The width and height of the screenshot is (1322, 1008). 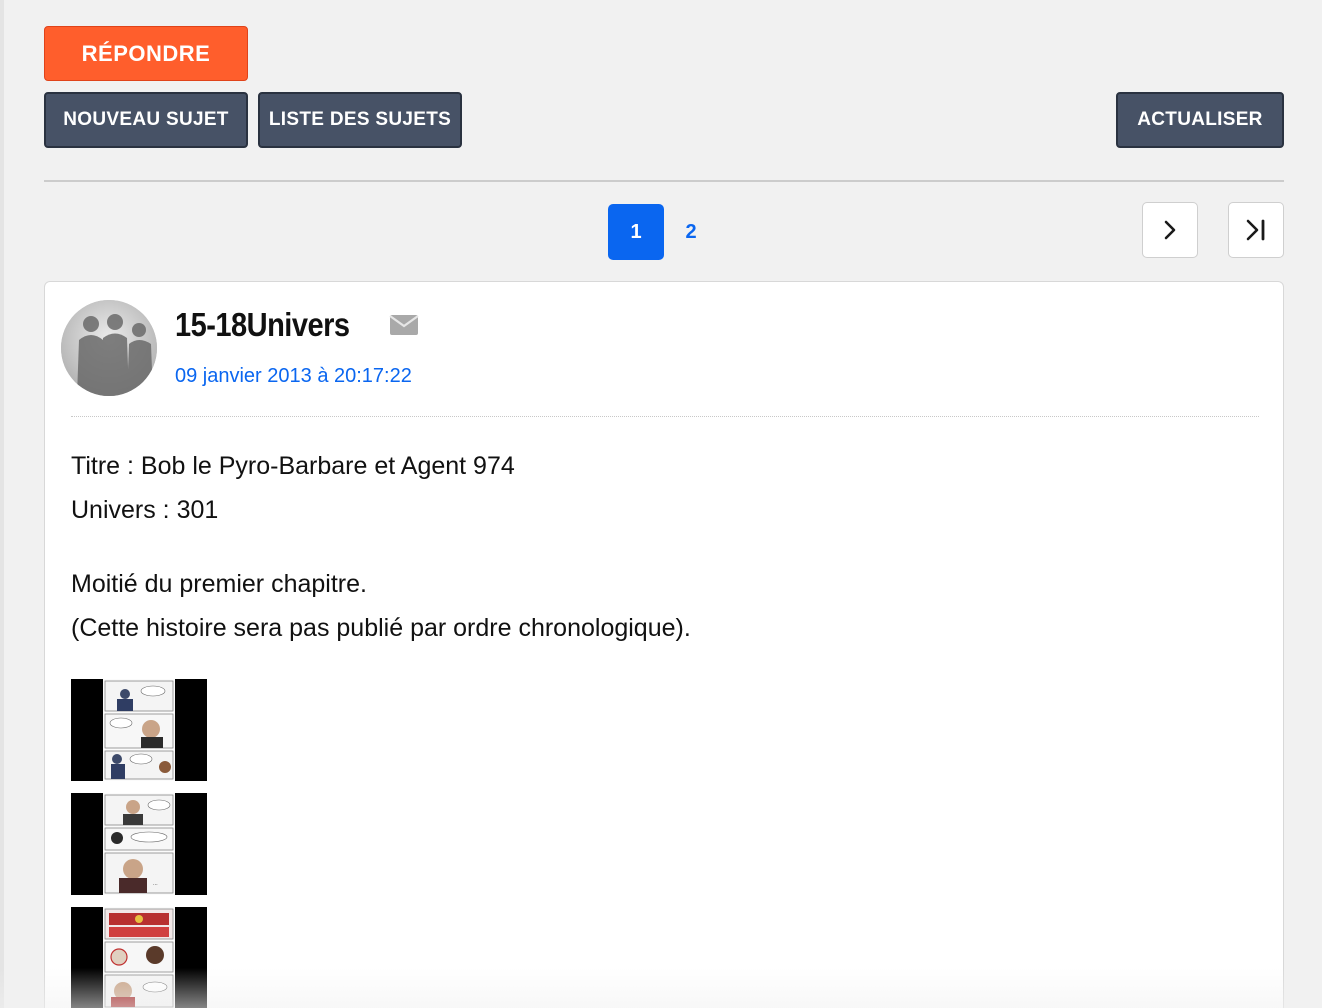 What do you see at coordinates (2, 504) in the screenshot?
I see `page-left-edge` at bounding box center [2, 504].